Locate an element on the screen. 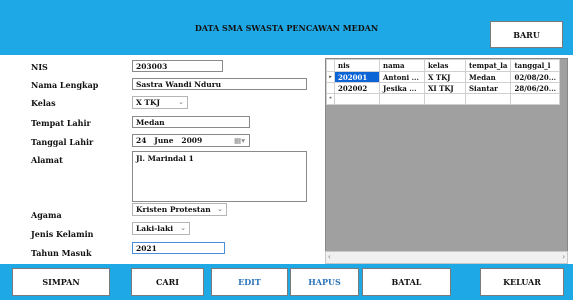 This screenshot has width=573, height=300. jk-select: Laki-laki ⌄ is located at coordinates (161, 228).